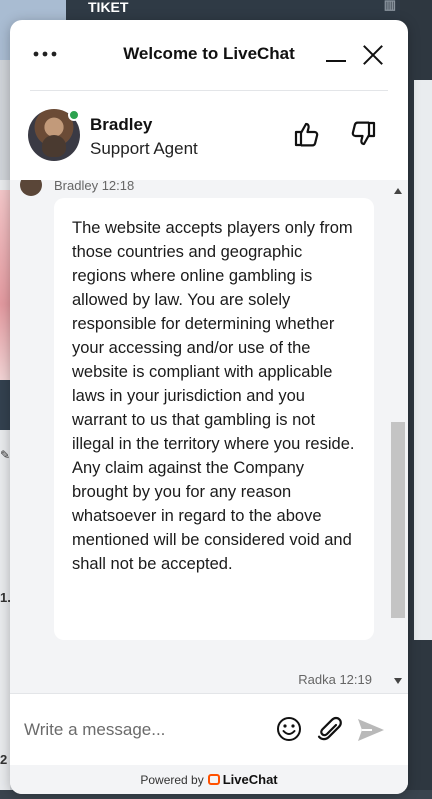 This screenshot has height=799, width=432. What do you see at coordinates (121, 124) in the screenshot?
I see `agent-name: Bradley` at bounding box center [121, 124].